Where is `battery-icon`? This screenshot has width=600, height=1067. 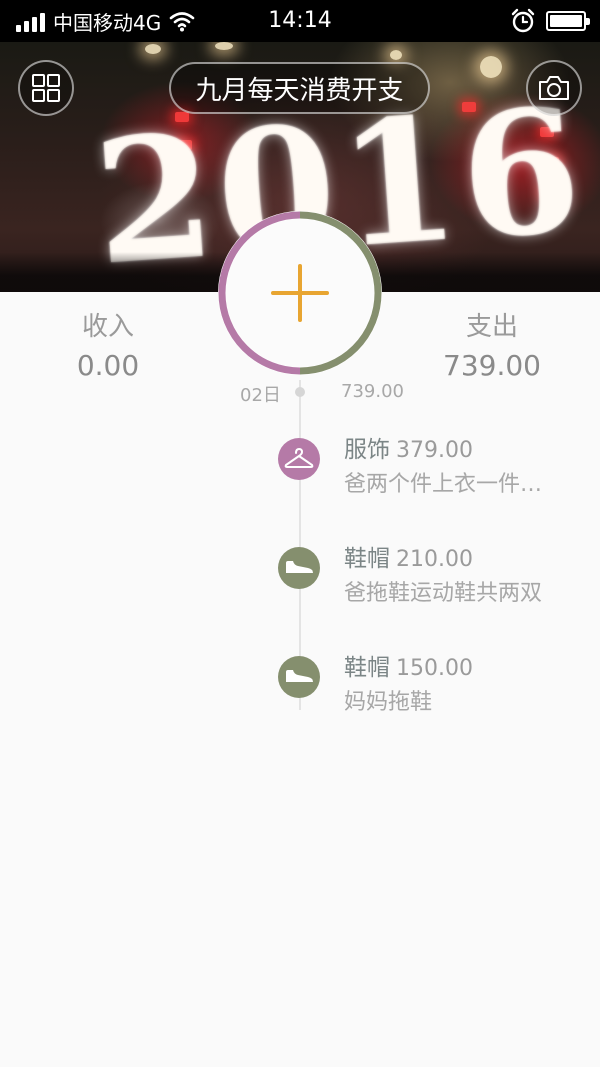 battery-icon is located at coordinates (568, 21).